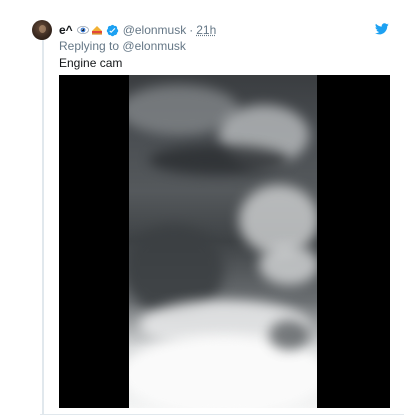  I want to click on reply-mention-link: @elonmusk, so click(154, 46).